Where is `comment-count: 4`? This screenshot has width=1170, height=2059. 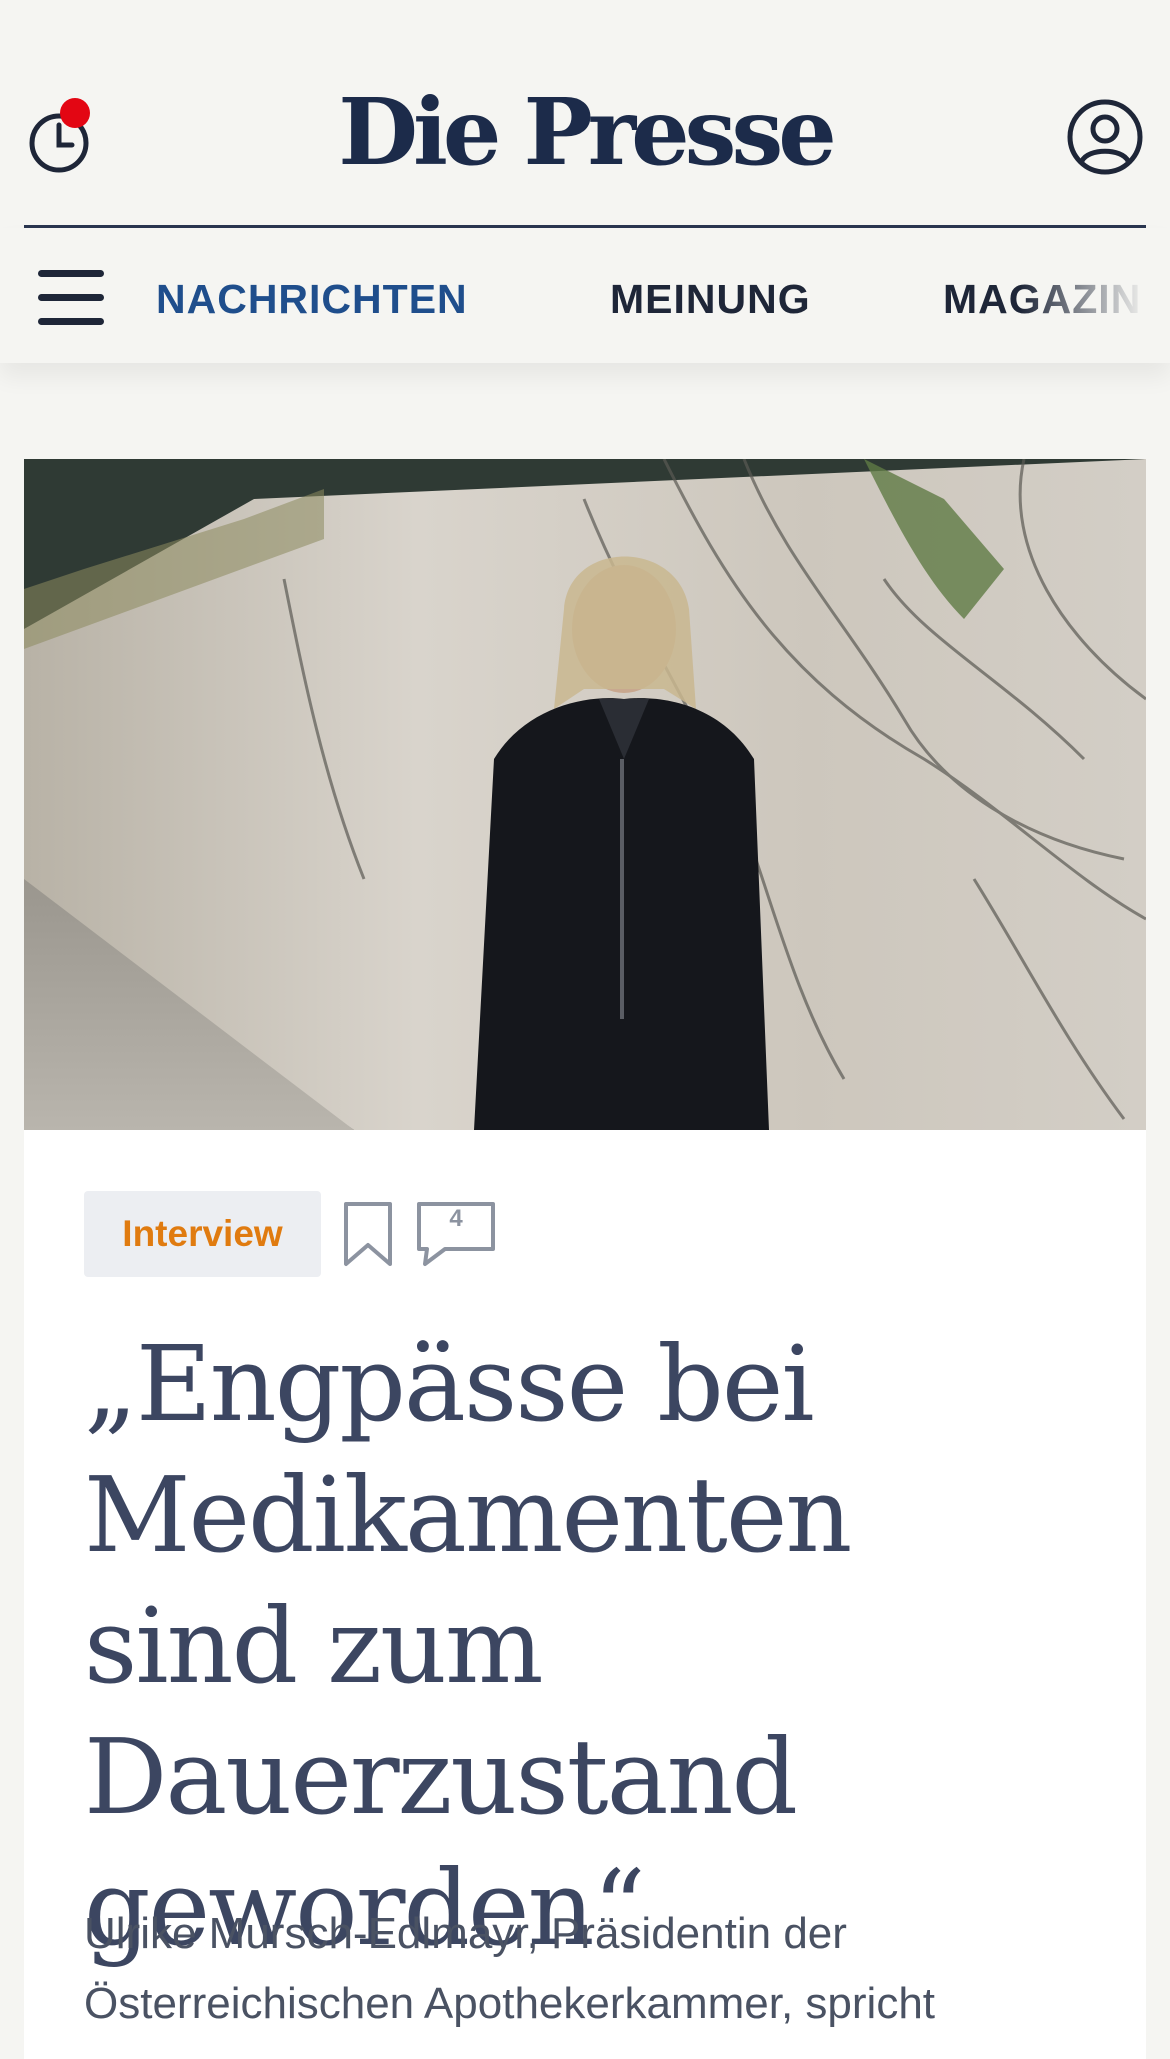
comment-count: 4 is located at coordinates (456, 1218).